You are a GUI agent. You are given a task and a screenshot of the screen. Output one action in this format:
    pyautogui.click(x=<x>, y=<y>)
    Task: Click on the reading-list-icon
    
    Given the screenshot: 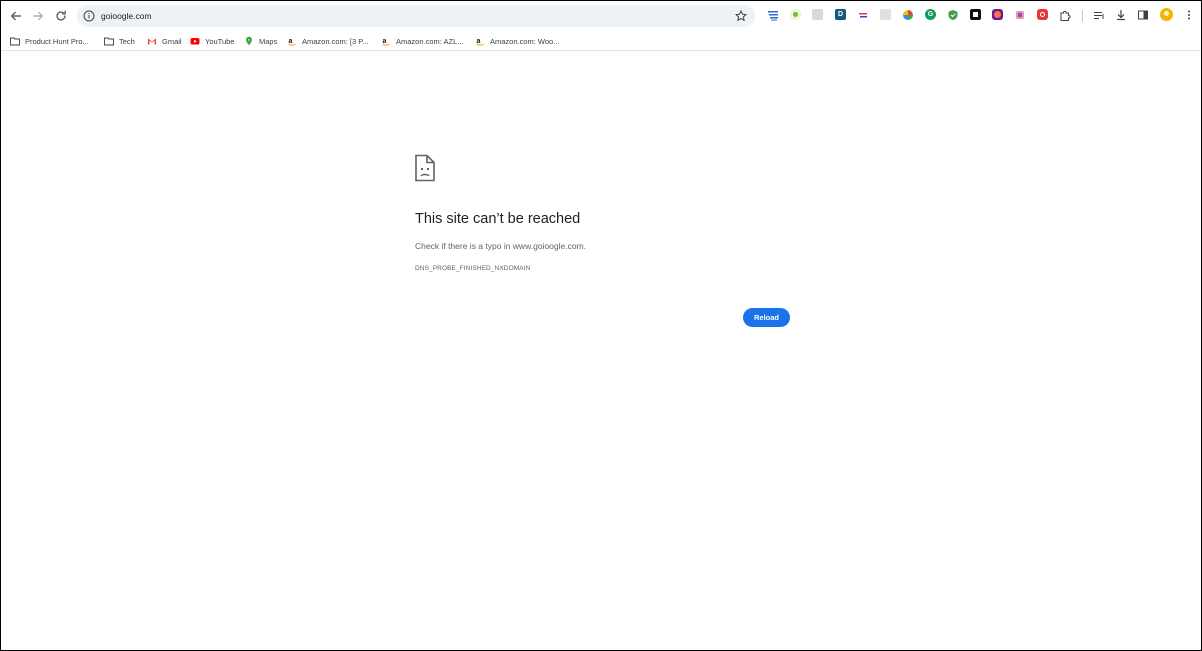 What is the action you would take?
    pyautogui.click(x=1099, y=15)
    